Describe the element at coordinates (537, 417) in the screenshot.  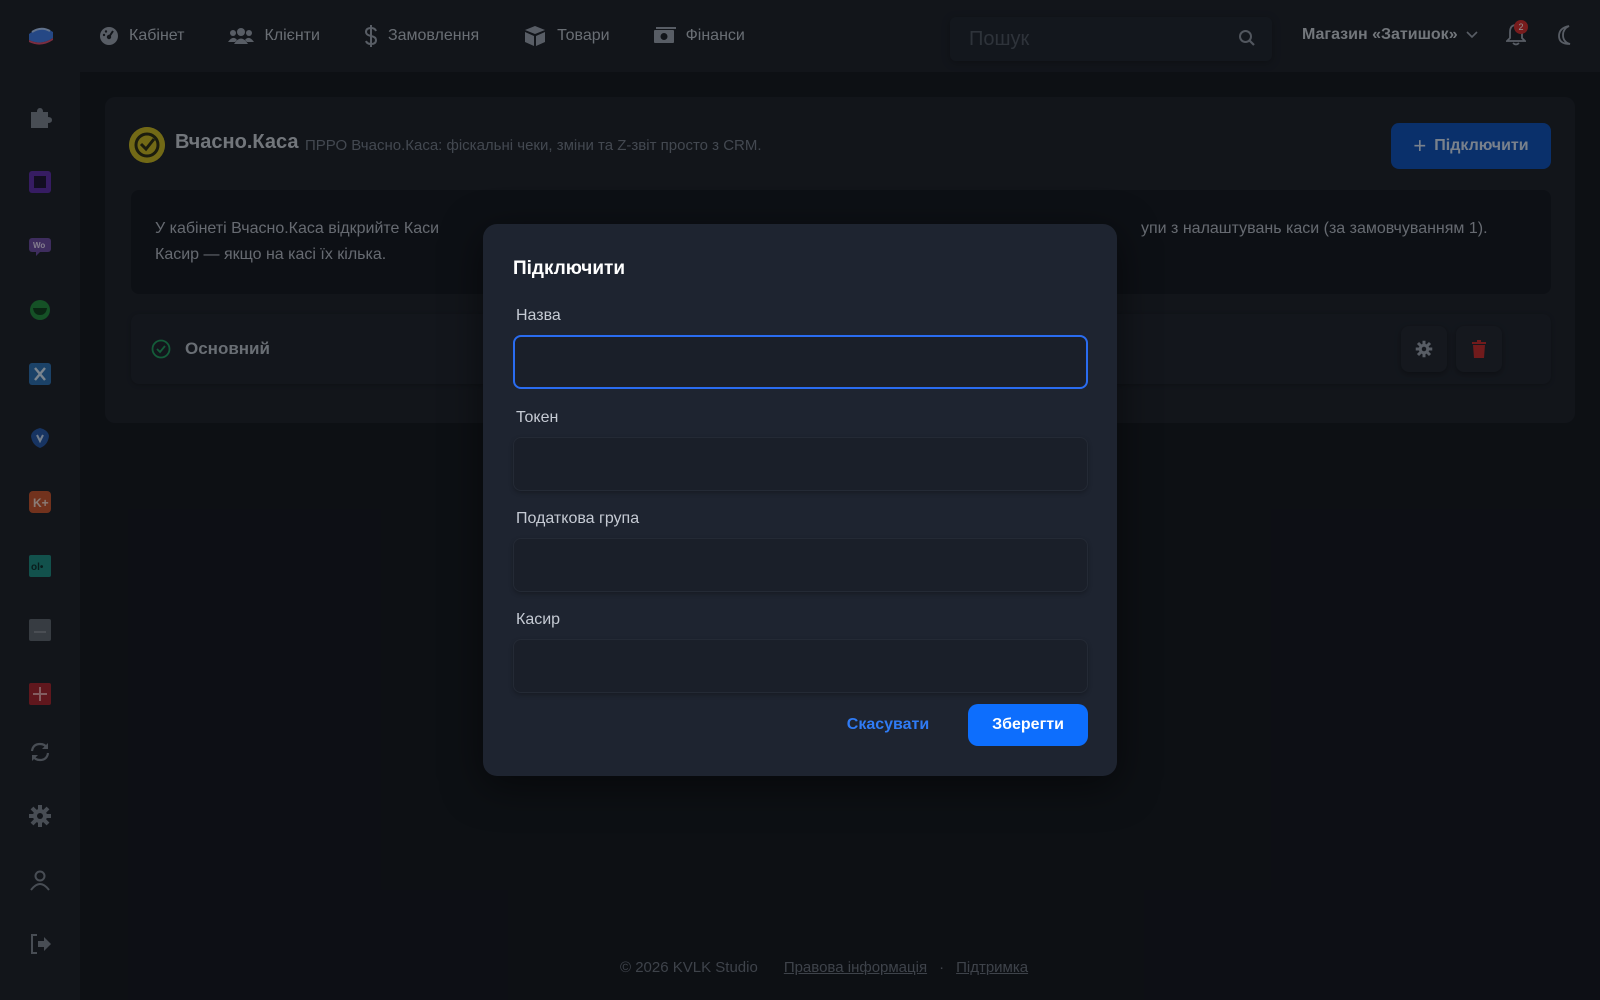
I see `token-label: Токен` at that location.